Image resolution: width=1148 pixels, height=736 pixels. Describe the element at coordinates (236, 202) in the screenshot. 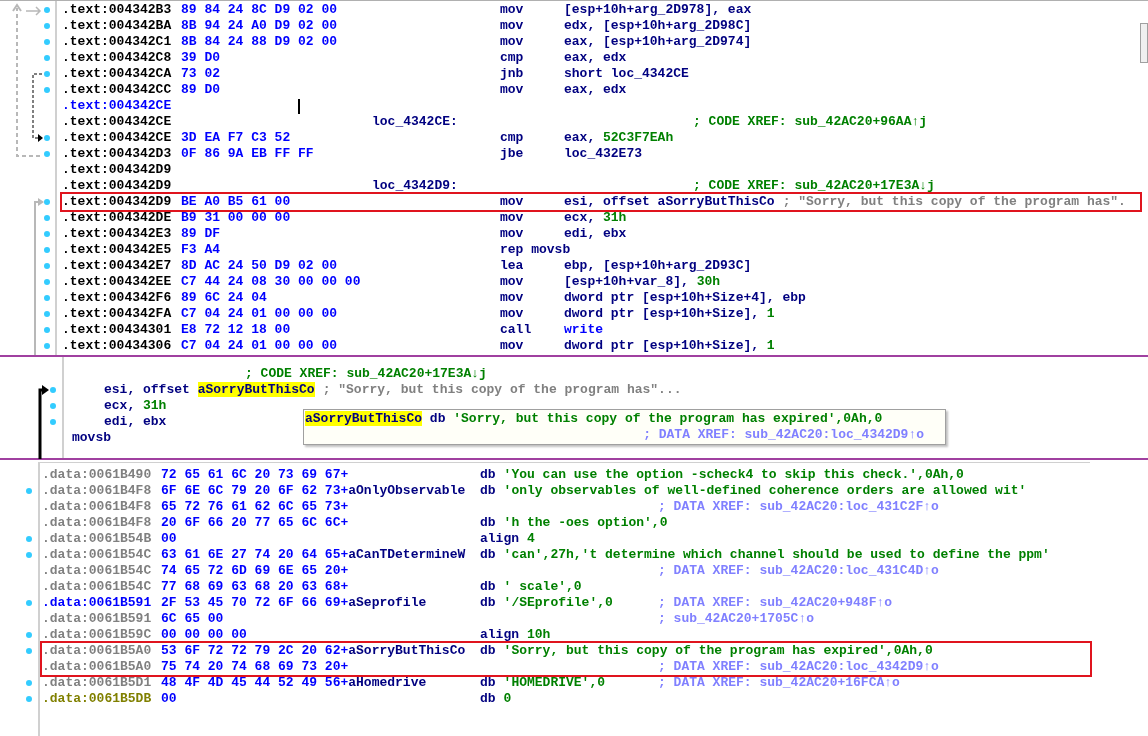

I see `opcode-bytes: BE A0 B5 61 00` at that location.